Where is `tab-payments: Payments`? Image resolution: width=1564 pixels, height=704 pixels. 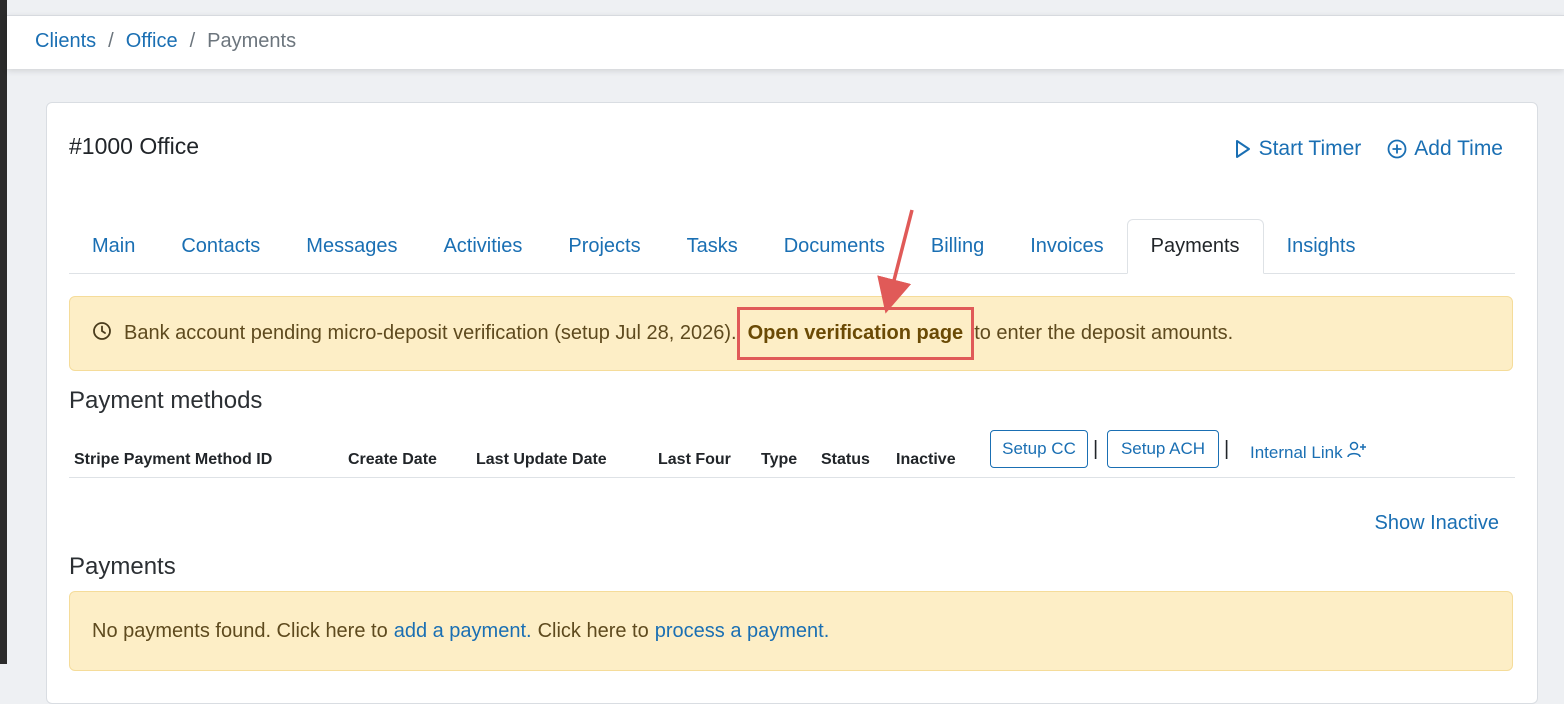 tab-payments: Payments is located at coordinates (1195, 246).